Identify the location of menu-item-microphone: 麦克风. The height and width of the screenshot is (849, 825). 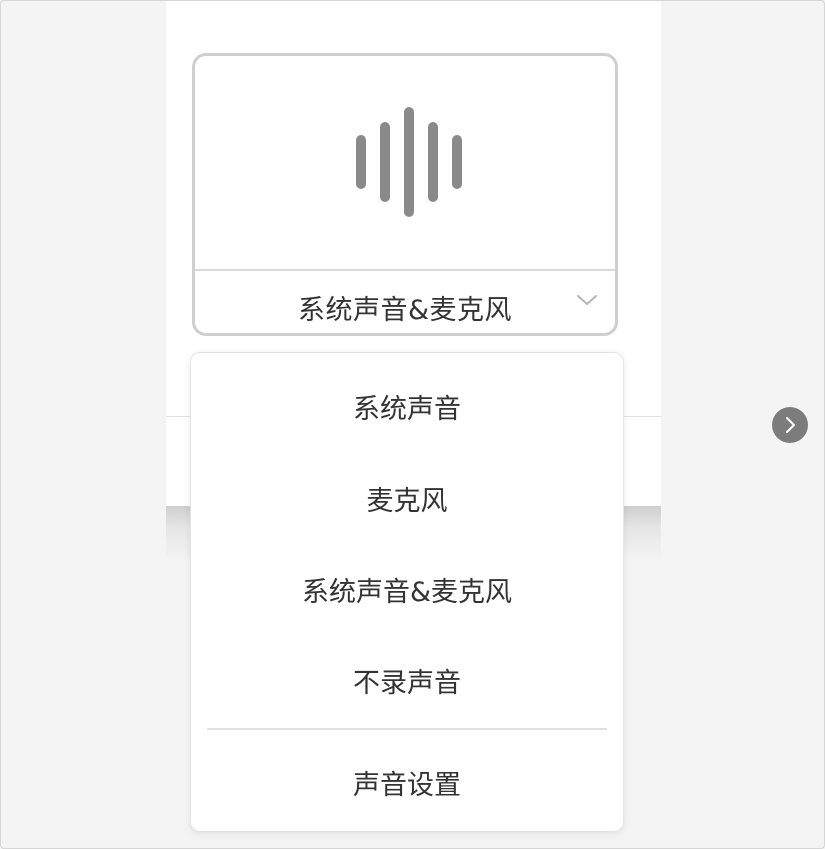
(407, 502).